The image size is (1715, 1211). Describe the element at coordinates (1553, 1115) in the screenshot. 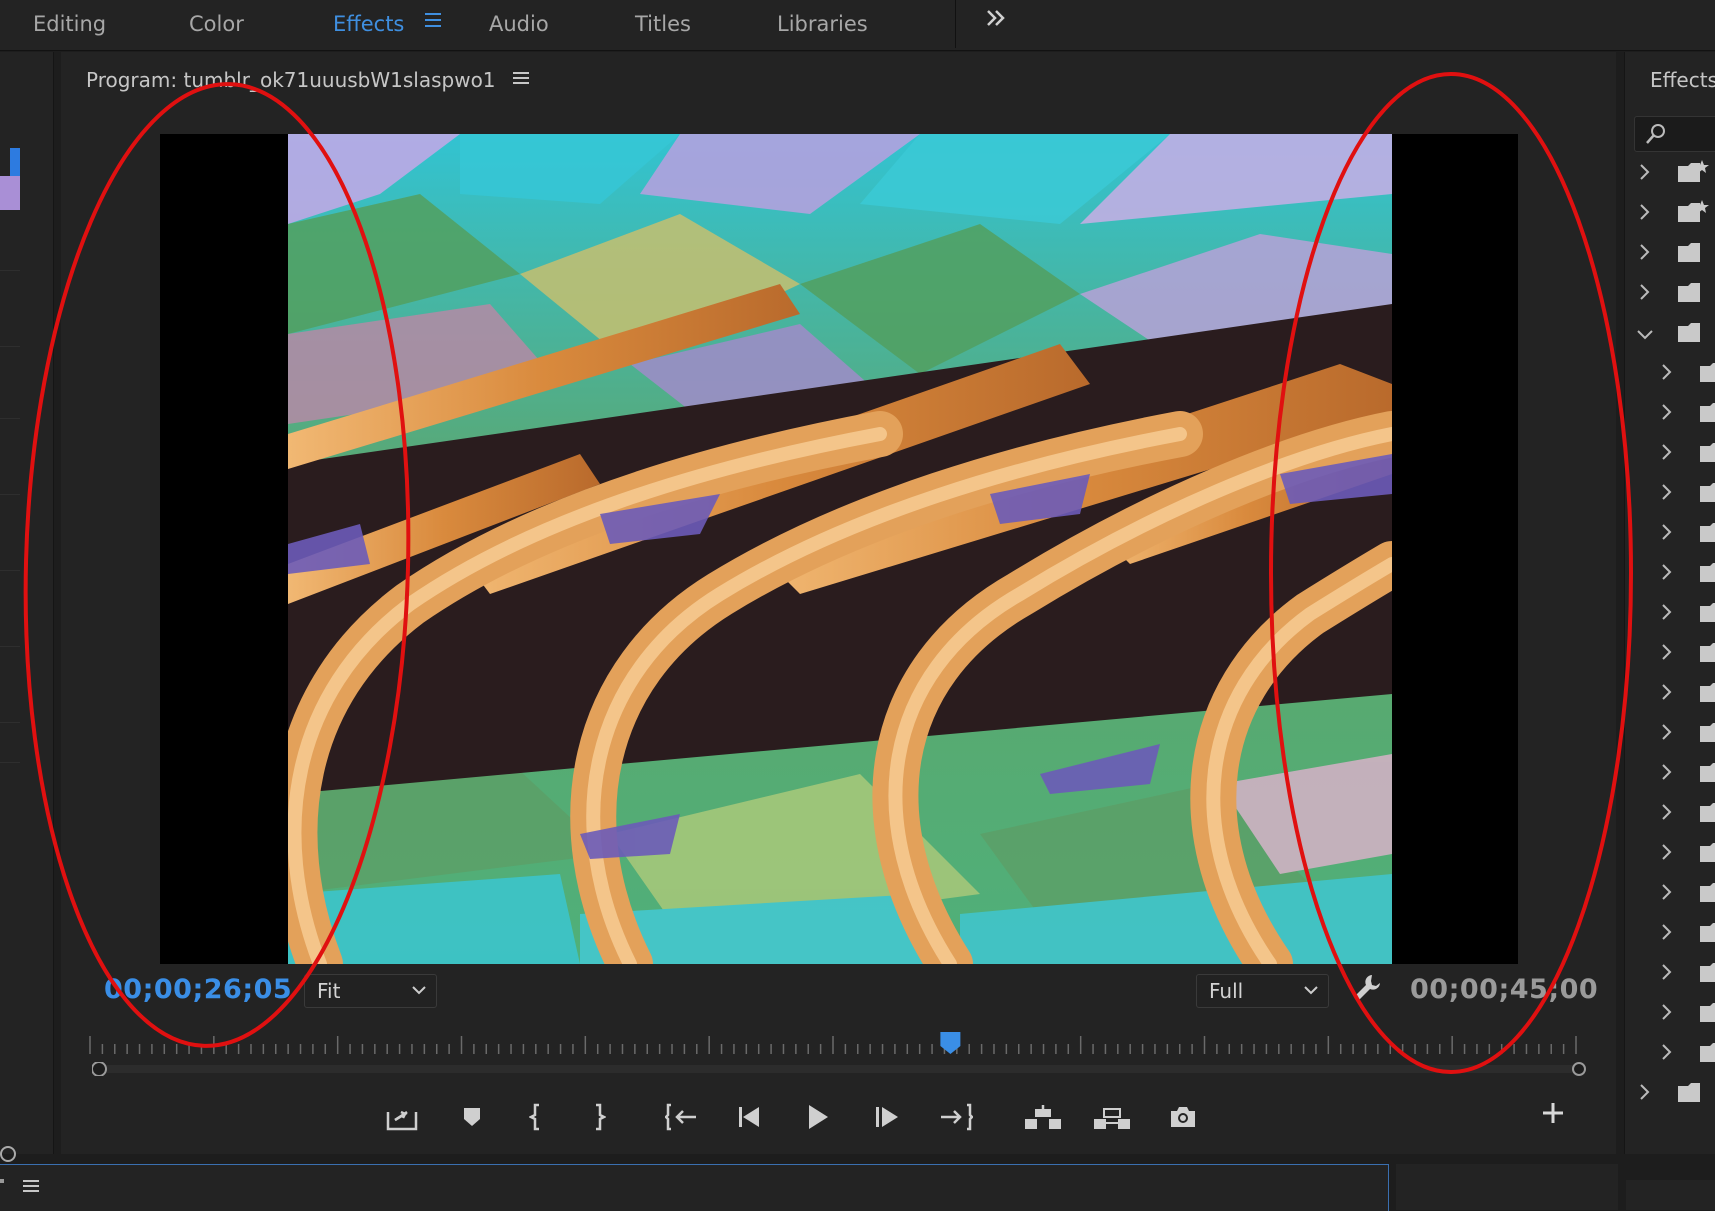

I see `button-editor-plus-icon` at that location.